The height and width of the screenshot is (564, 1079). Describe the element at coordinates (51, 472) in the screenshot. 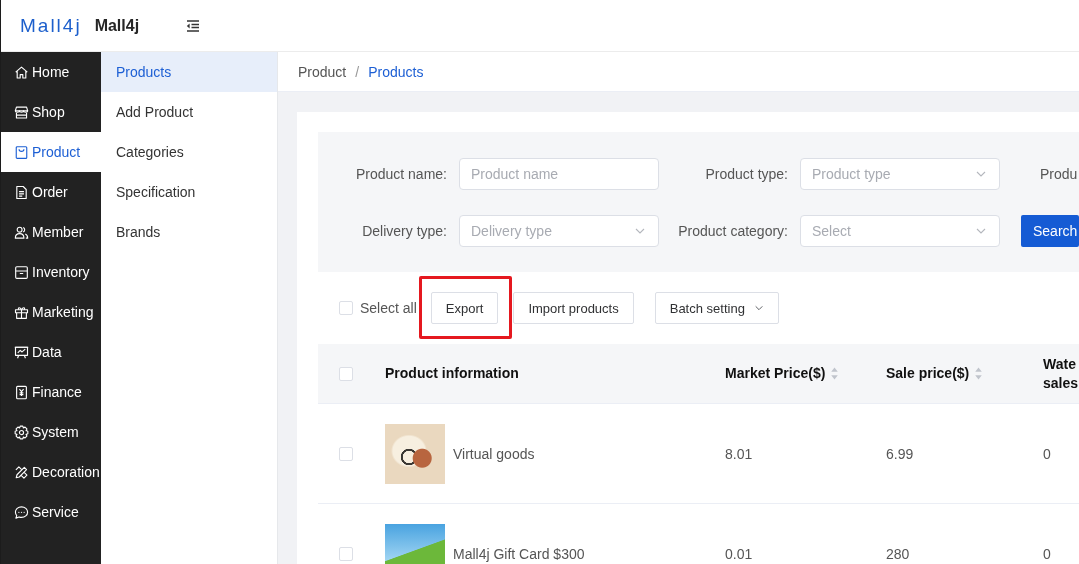

I see `nav-item: Decoration` at that location.